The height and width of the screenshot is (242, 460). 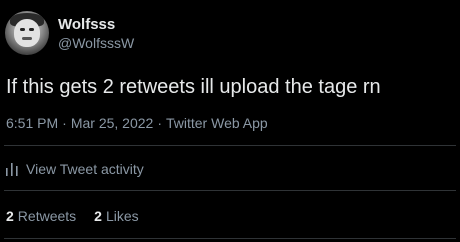 I want to click on author-handle: @WolfsssW, so click(x=96, y=43).